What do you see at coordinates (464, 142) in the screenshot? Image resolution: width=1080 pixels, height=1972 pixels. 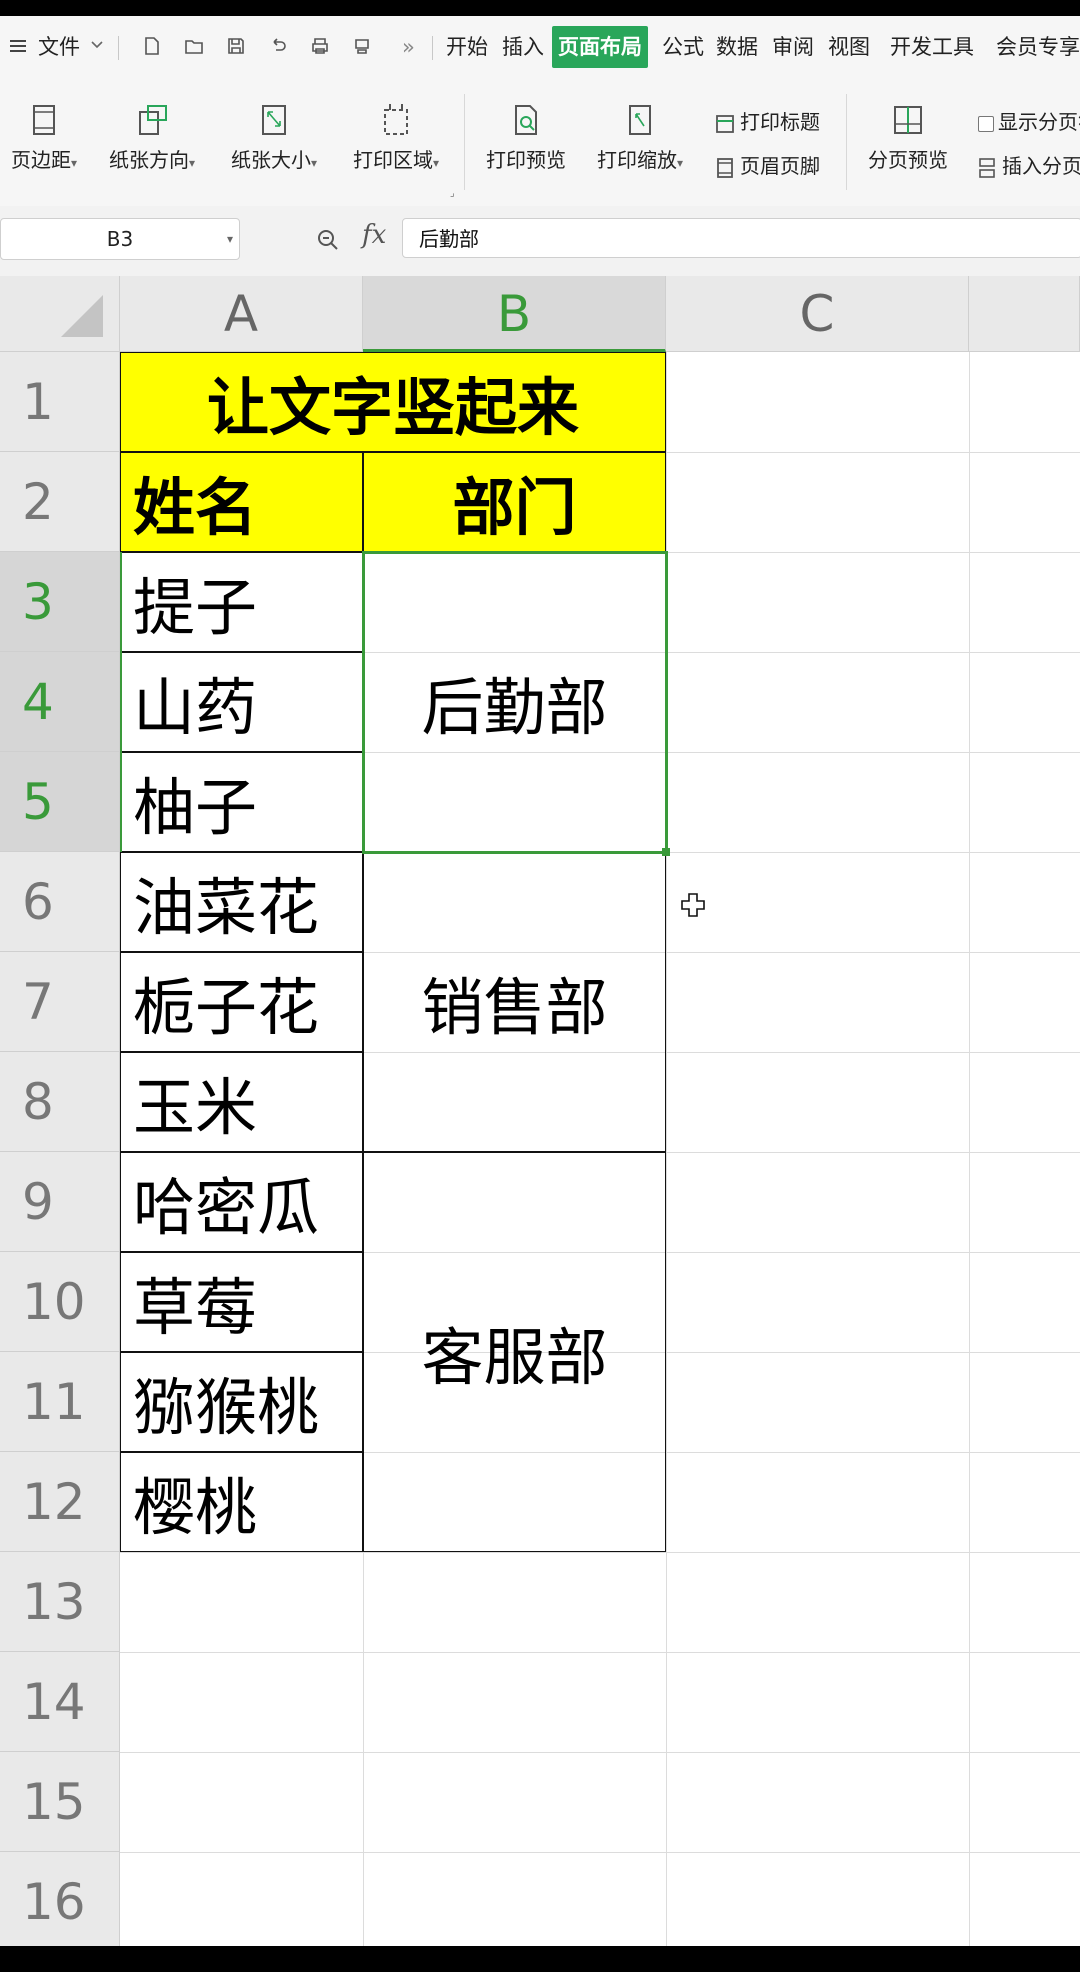 I see `ribbon-divider` at bounding box center [464, 142].